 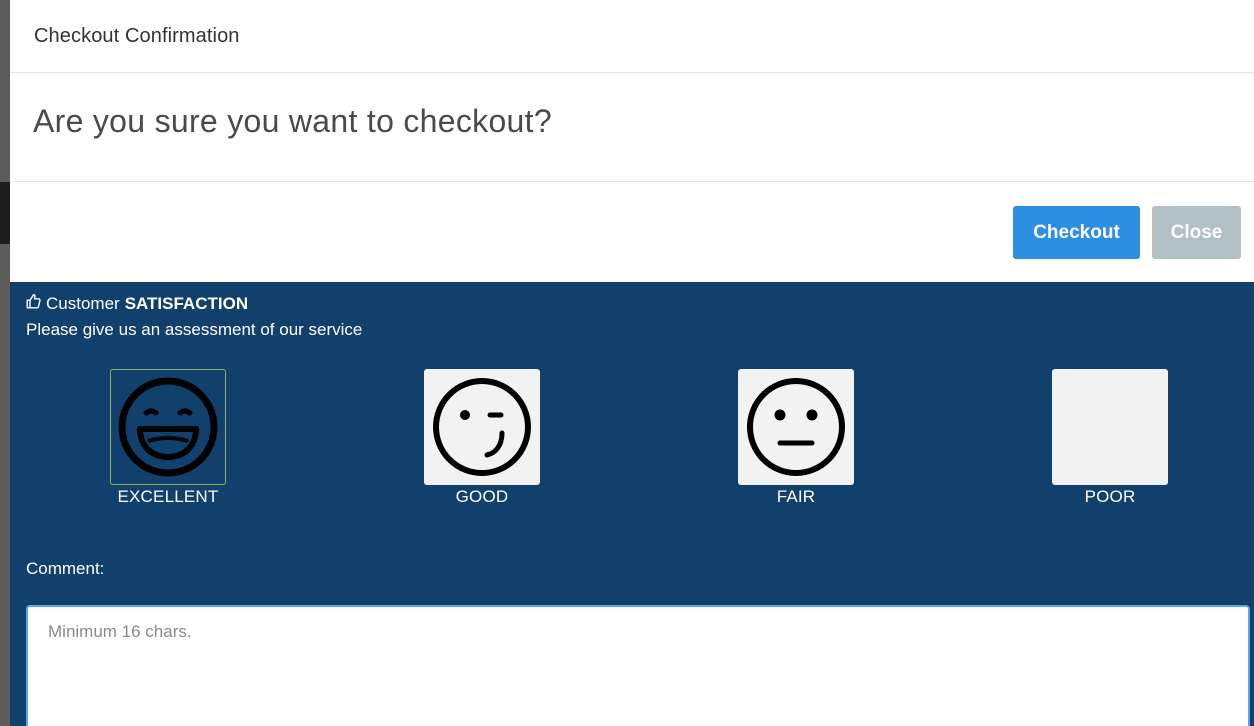 What do you see at coordinates (186, 303) in the screenshot?
I see `satisfaction-title-bold: SATISFACTION` at bounding box center [186, 303].